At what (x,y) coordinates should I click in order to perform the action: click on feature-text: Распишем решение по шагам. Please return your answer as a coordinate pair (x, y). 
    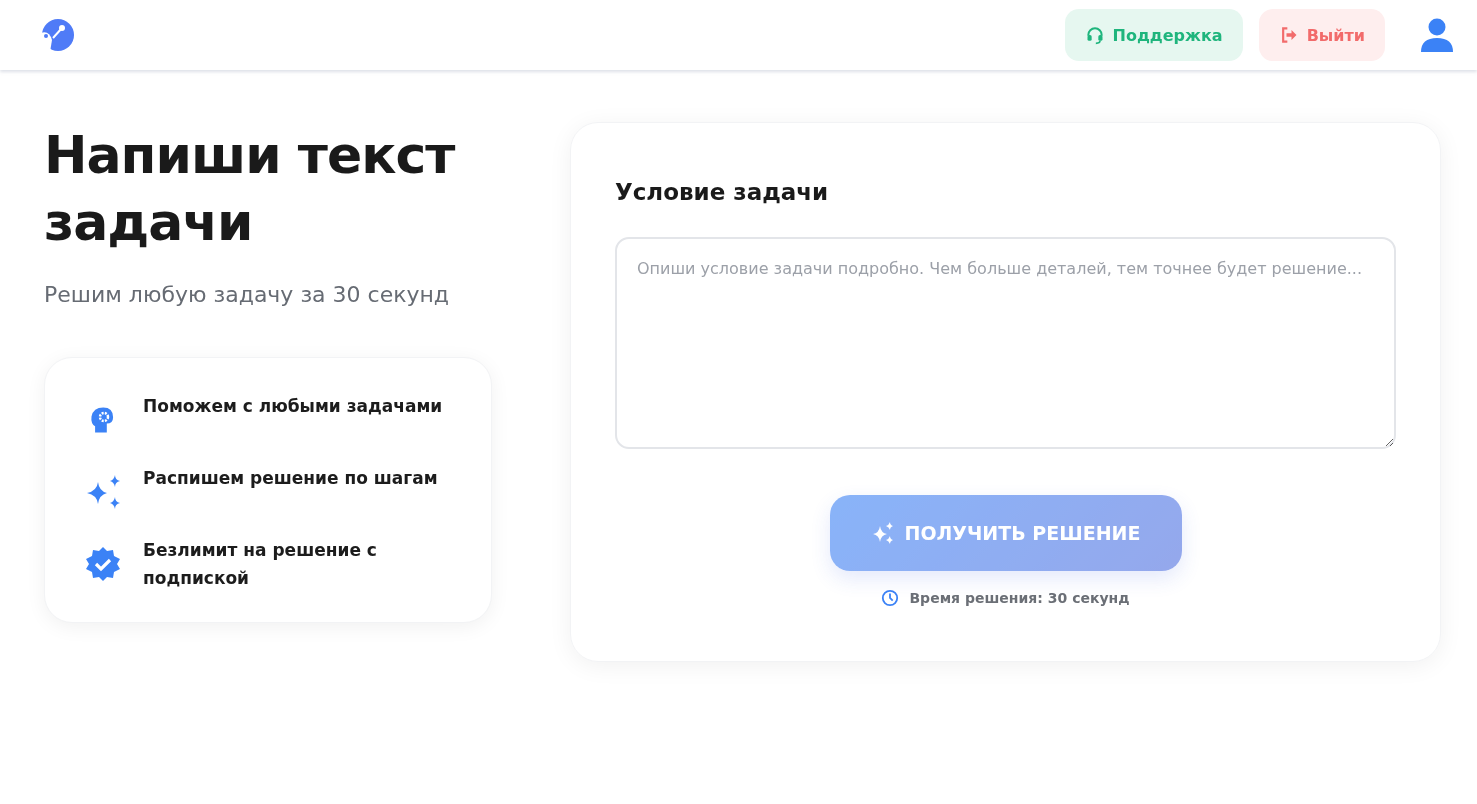
    Looking at the image, I should click on (290, 478).